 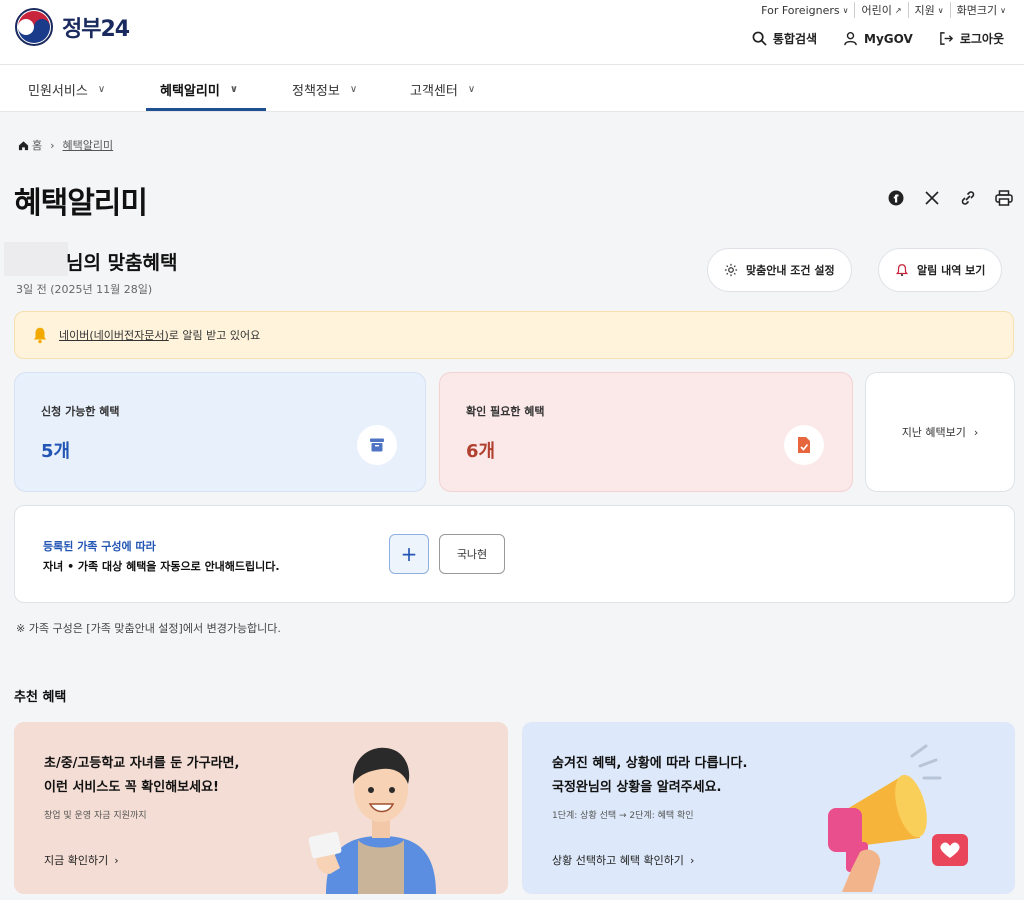 I want to click on taegeuk-logo-icon, so click(x=34, y=27).